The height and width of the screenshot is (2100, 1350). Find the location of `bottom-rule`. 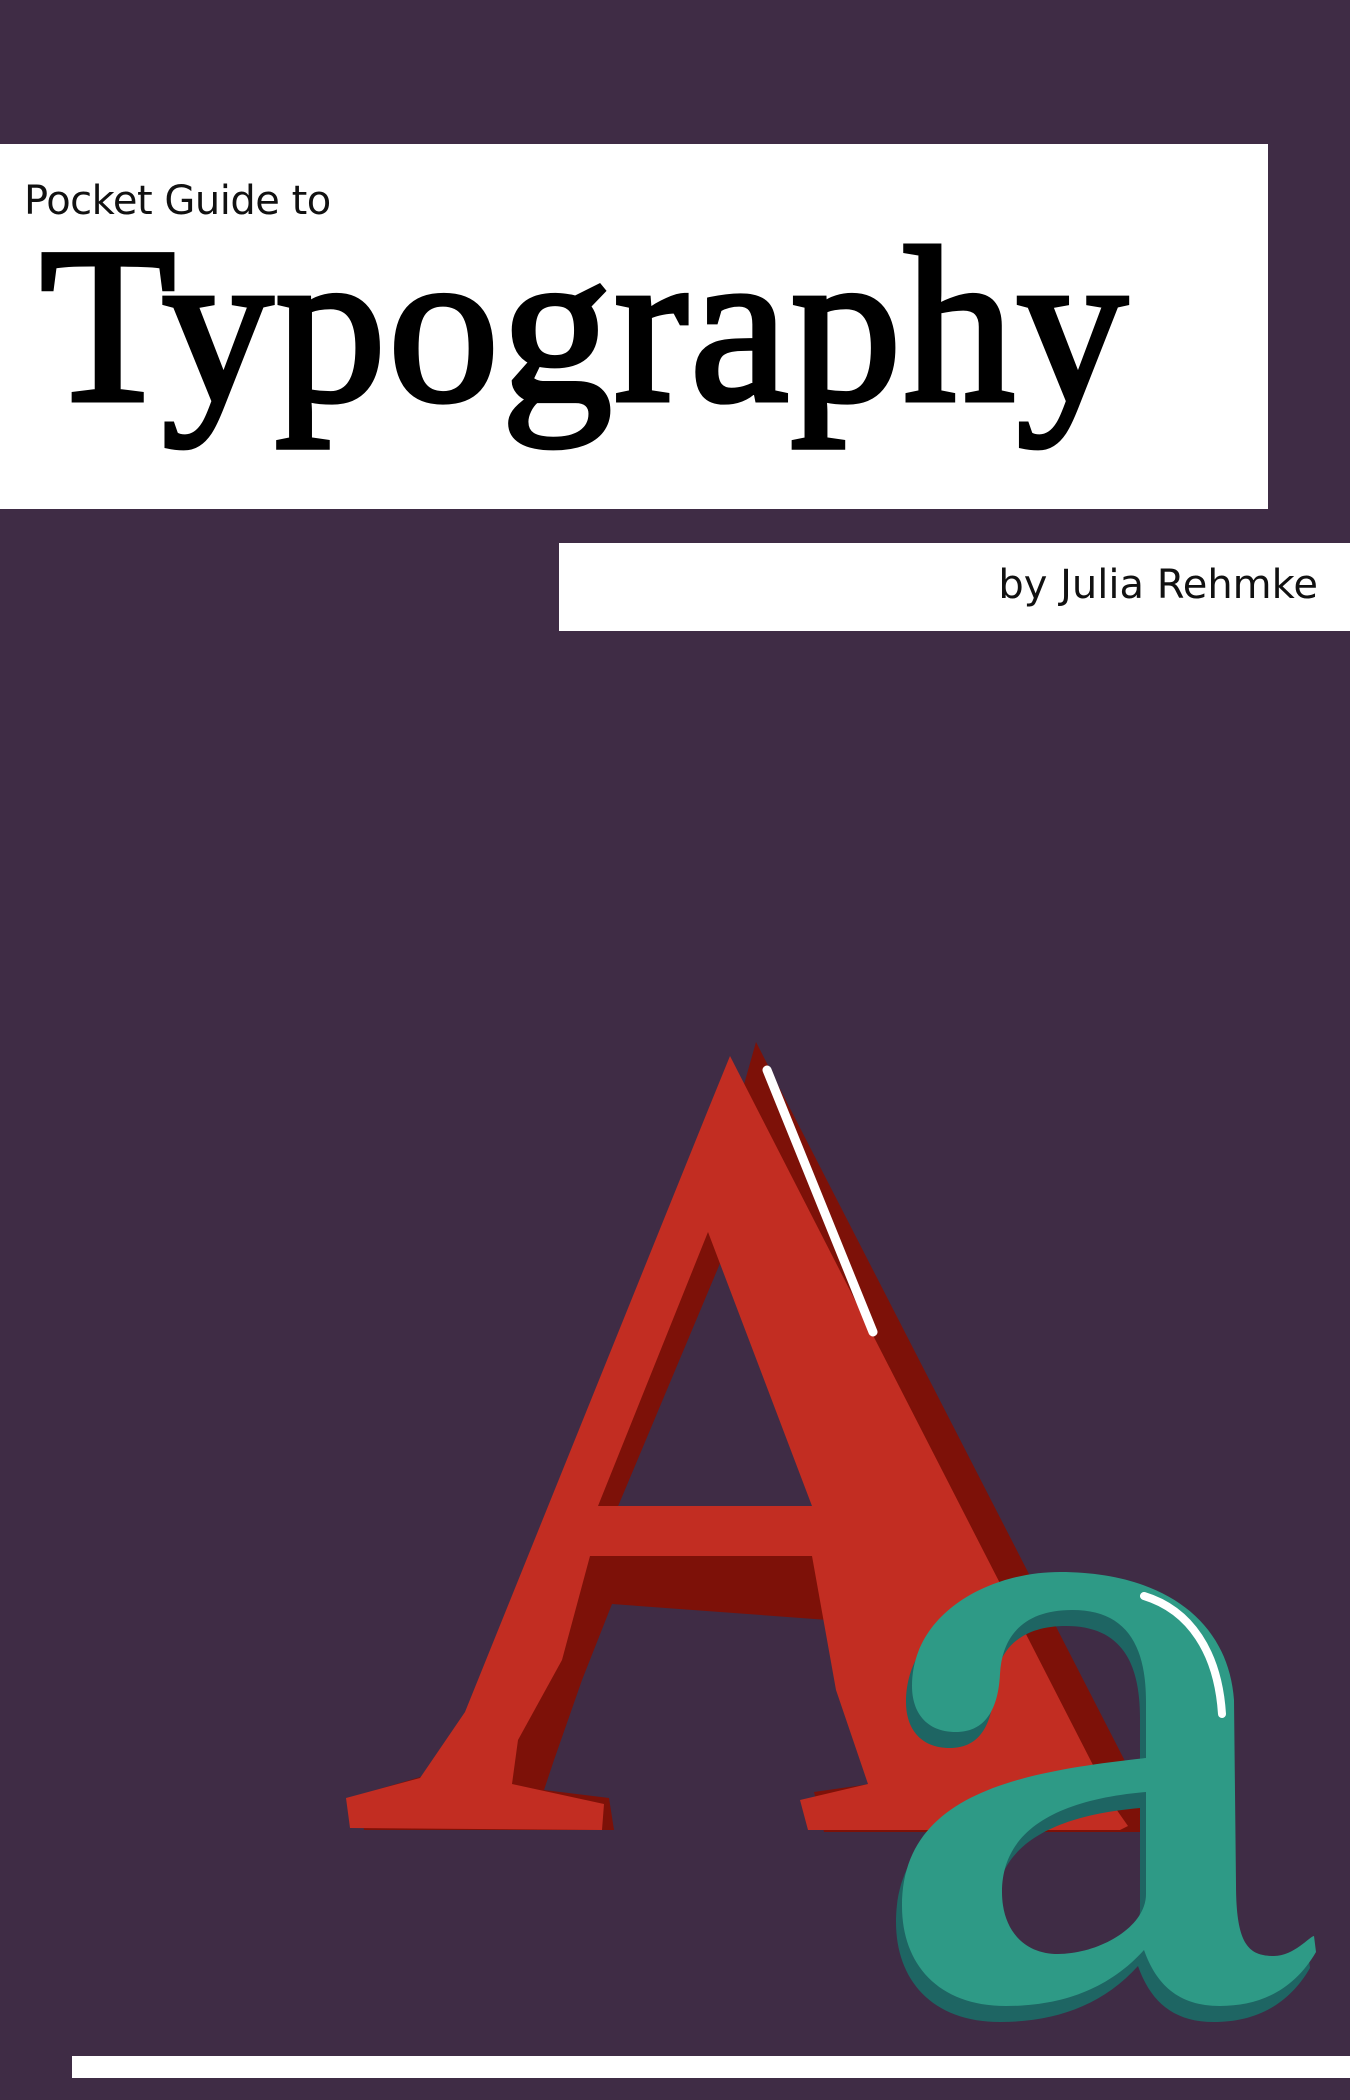

bottom-rule is located at coordinates (711, 2067).